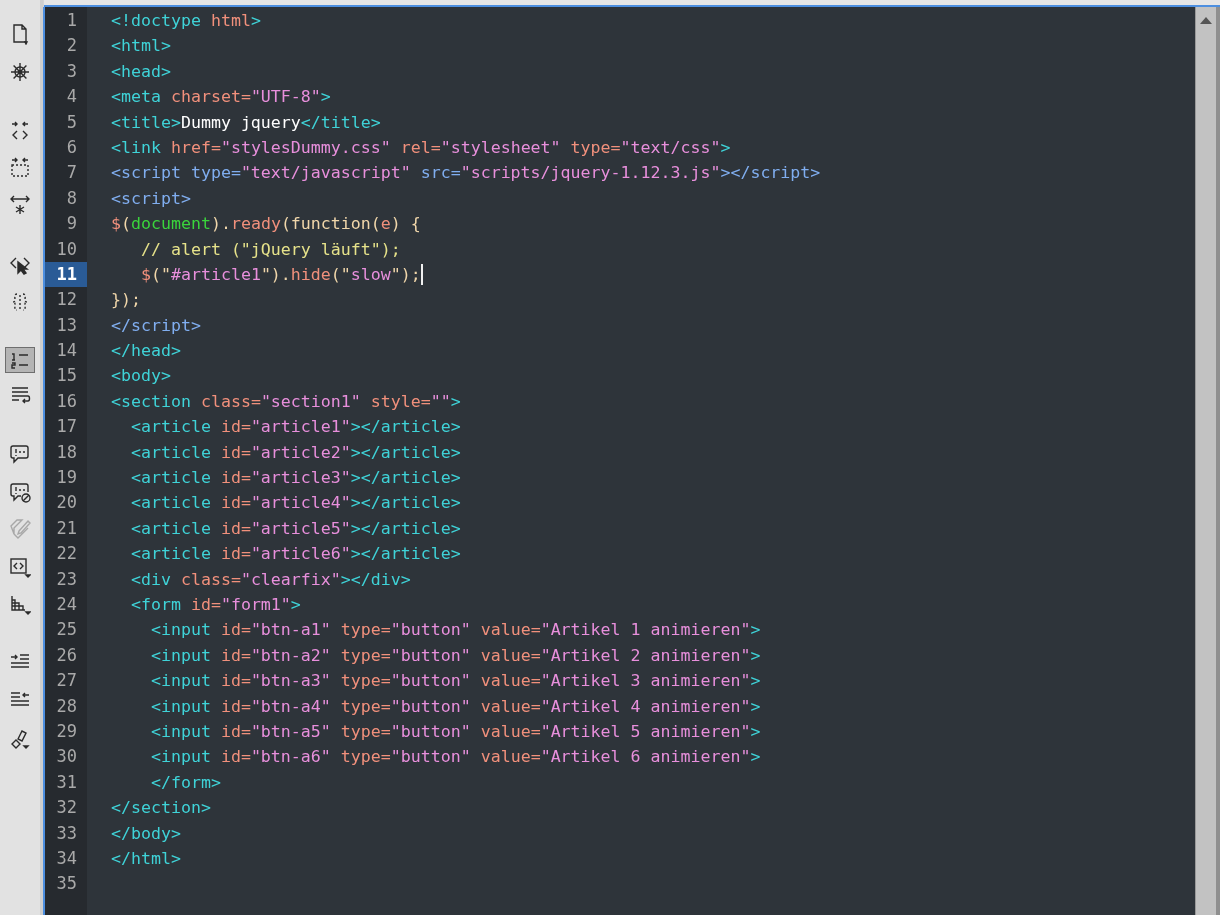 This screenshot has width=1220, height=915. Describe the element at coordinates (146, 833) in the screenshot. I see `code-line: </body>` at that location.